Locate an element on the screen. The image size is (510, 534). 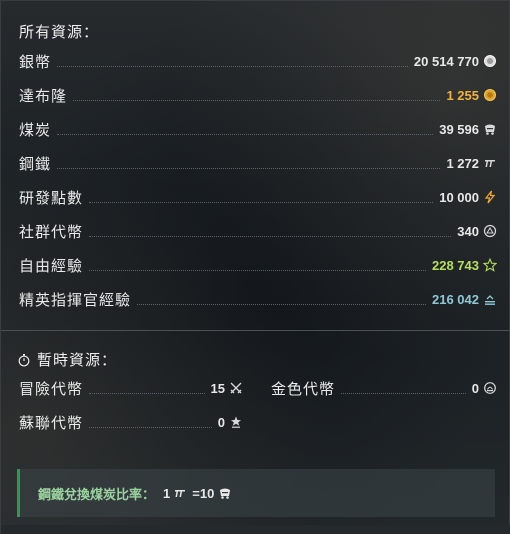
exchange-rate-left-value: 1 is located at coordinates (167, 493).